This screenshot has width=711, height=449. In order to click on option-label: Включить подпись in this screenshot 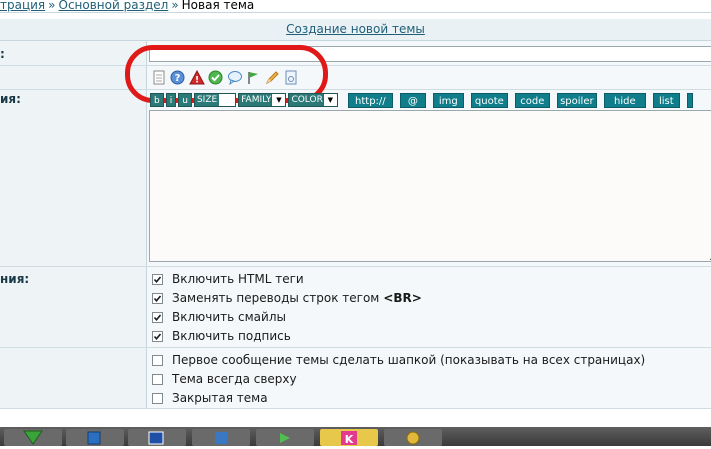, I will do `click(231, 336)`.